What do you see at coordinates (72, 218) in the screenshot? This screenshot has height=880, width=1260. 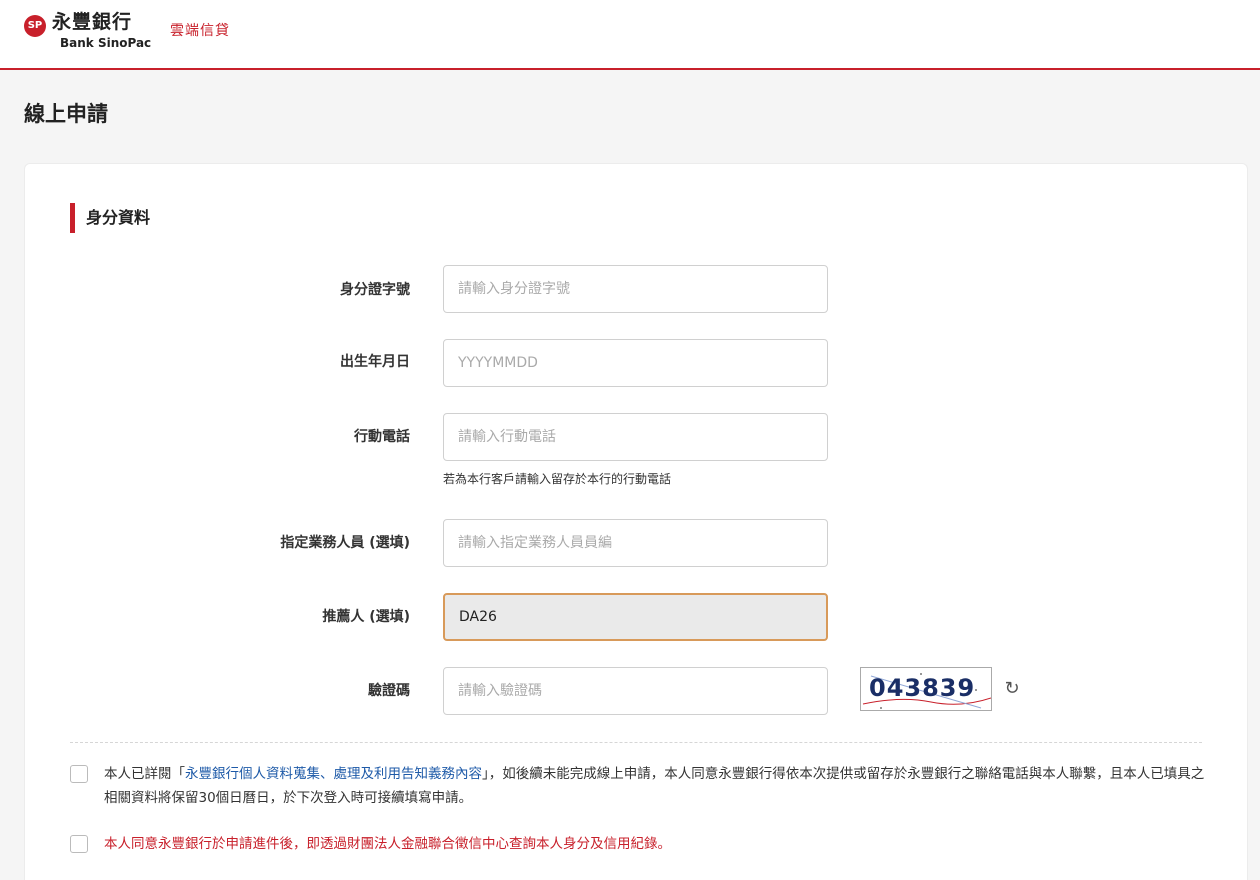 I see `section-accent-bar` at bounding box center [72, 218].